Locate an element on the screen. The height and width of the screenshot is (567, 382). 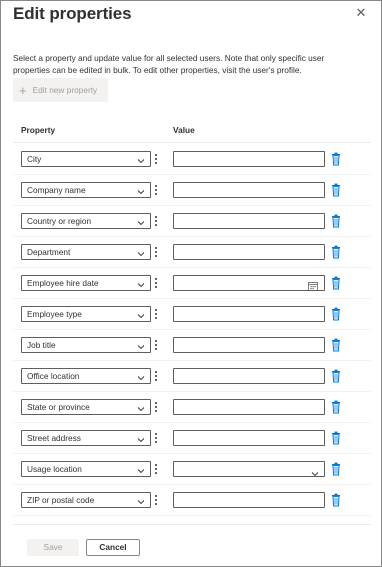
value-date-picker is located at coordinates (249, 283).